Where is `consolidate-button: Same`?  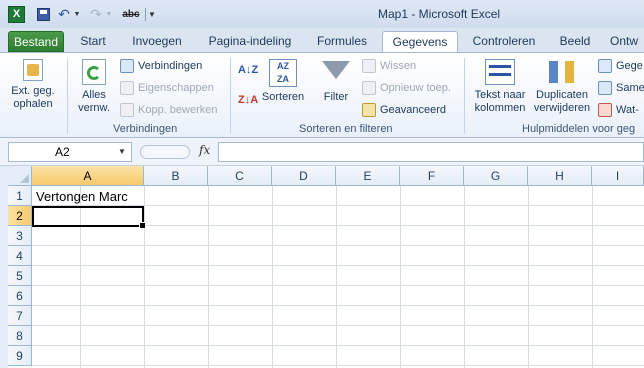 consolidate-button: Same is located at coordinates (621, 88).